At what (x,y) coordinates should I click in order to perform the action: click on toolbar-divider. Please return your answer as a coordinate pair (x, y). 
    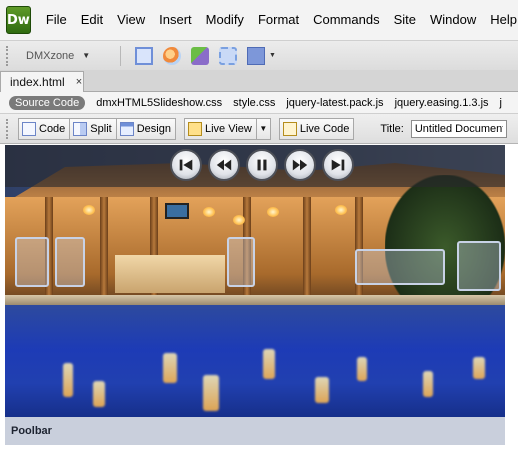
    Looking at the image, I should click on (120, 55).